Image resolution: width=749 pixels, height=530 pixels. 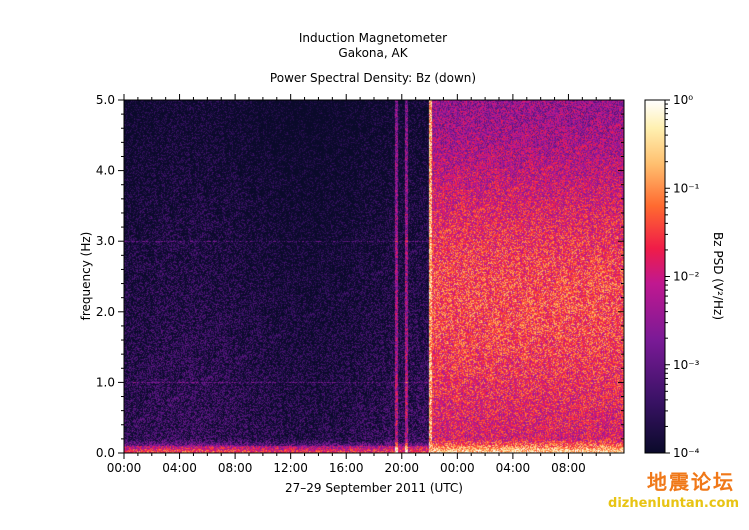 I want to click on watermark-url: dizhenluntan.com, so click(x=673, y=503).